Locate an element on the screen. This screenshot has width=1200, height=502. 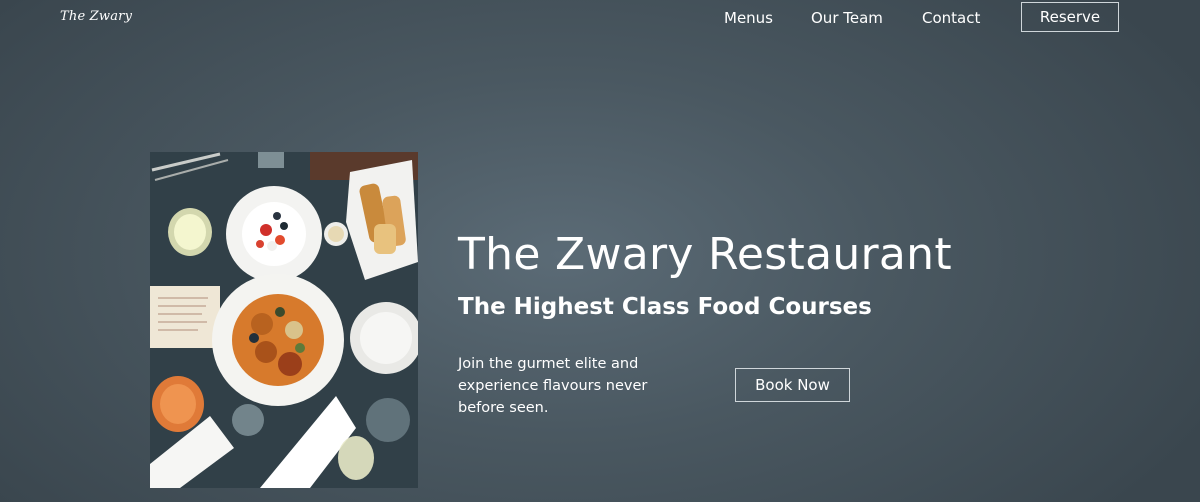
nav-link-contact: Contact is located at coordinates (951, 18).